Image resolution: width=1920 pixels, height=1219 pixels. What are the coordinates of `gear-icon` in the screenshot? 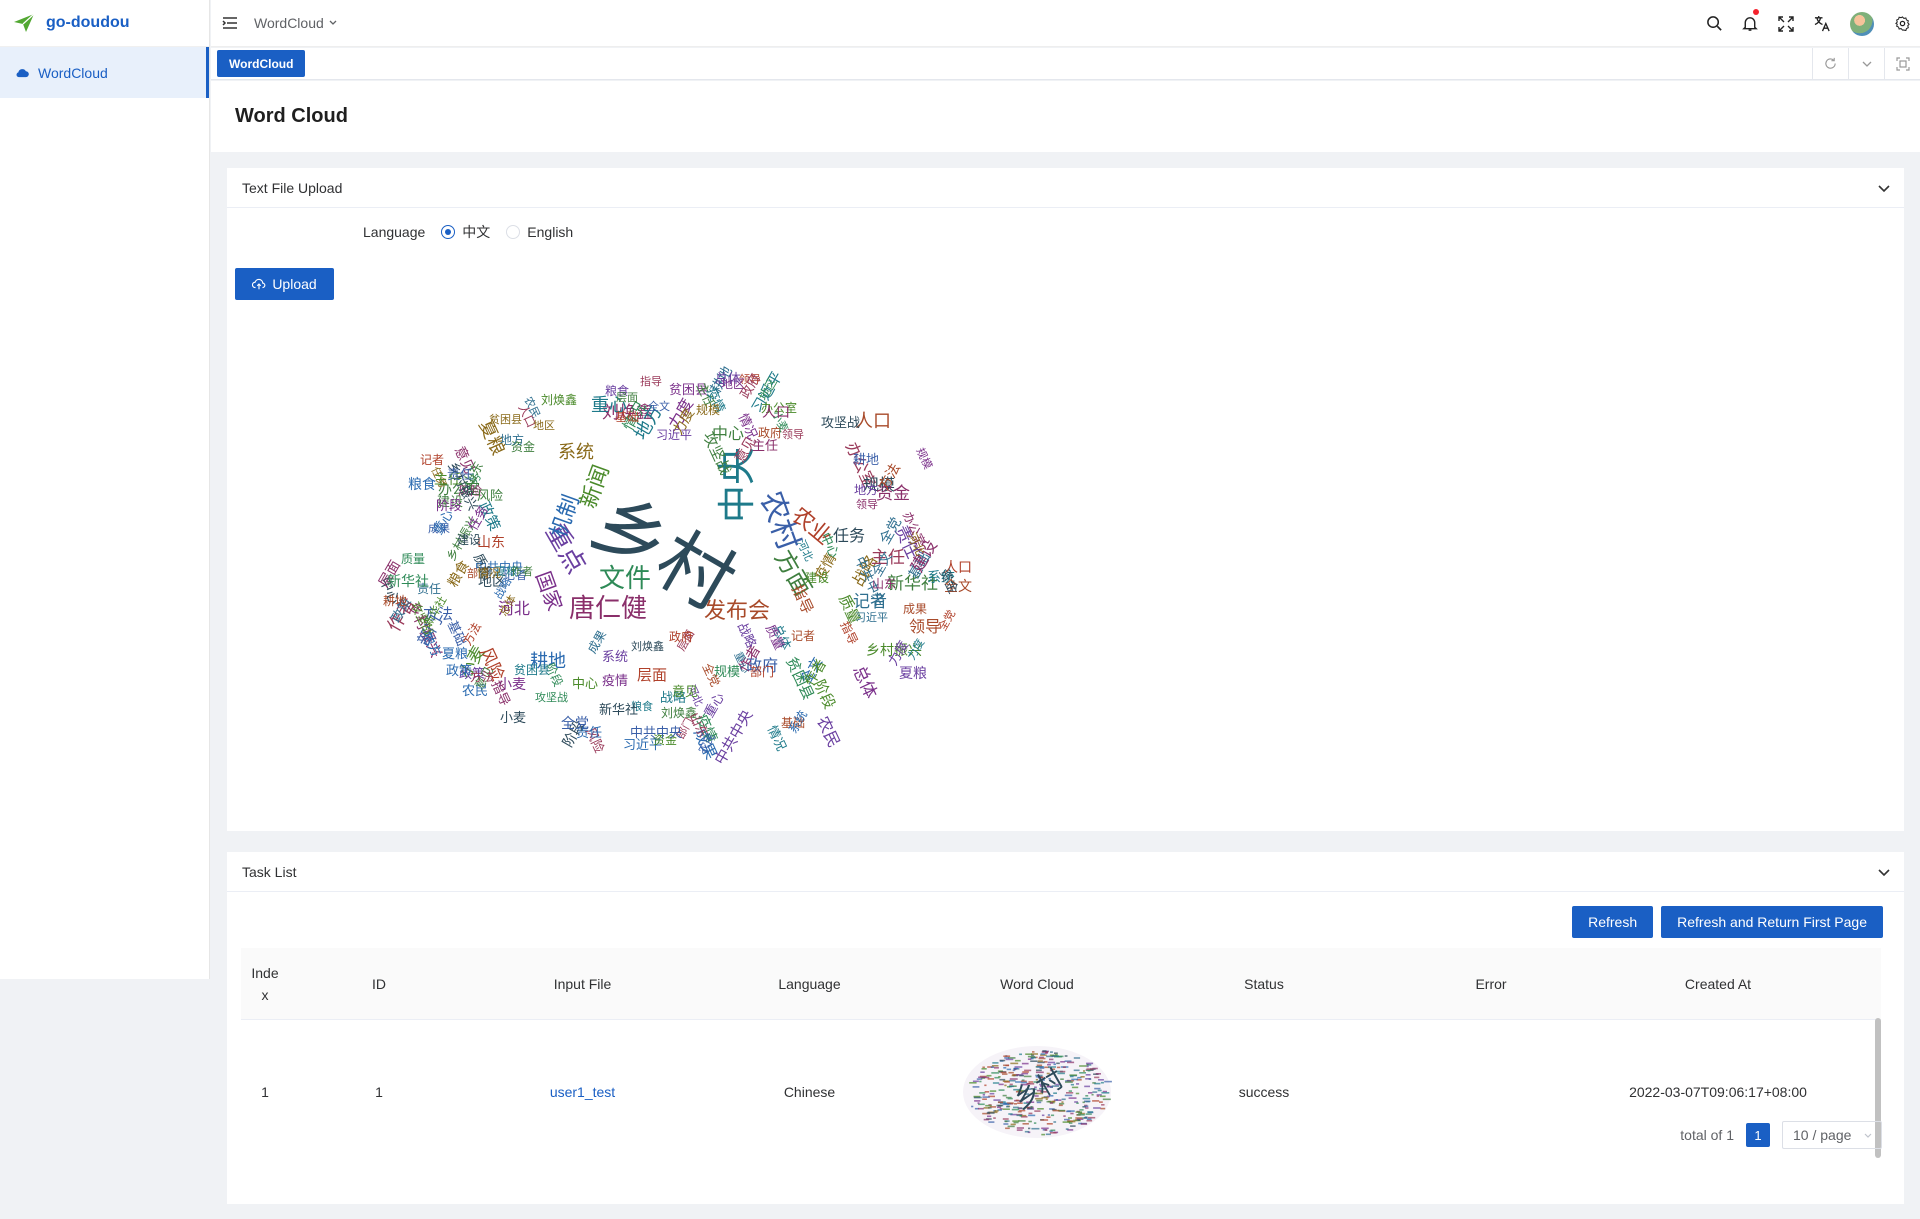 It's located at (1902, 23).